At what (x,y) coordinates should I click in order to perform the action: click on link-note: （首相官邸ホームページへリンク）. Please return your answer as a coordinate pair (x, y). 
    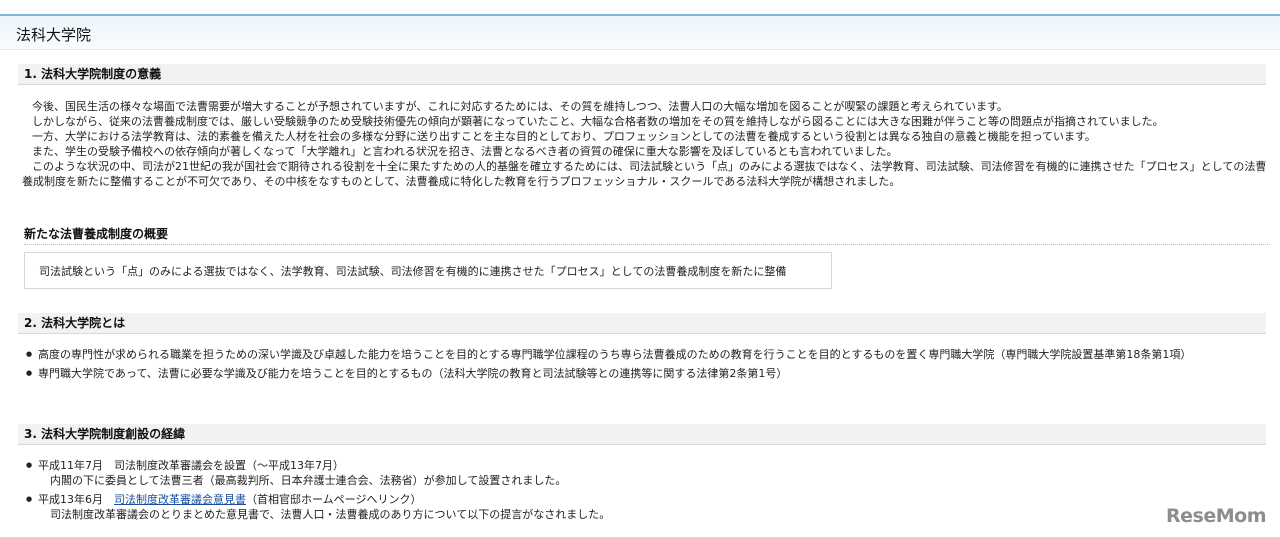
    Looking at the image, I should click on (334, 499).